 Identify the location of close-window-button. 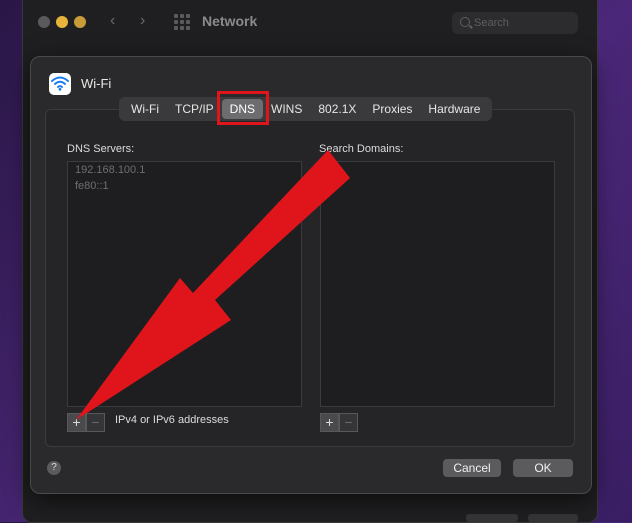
(44, 22).